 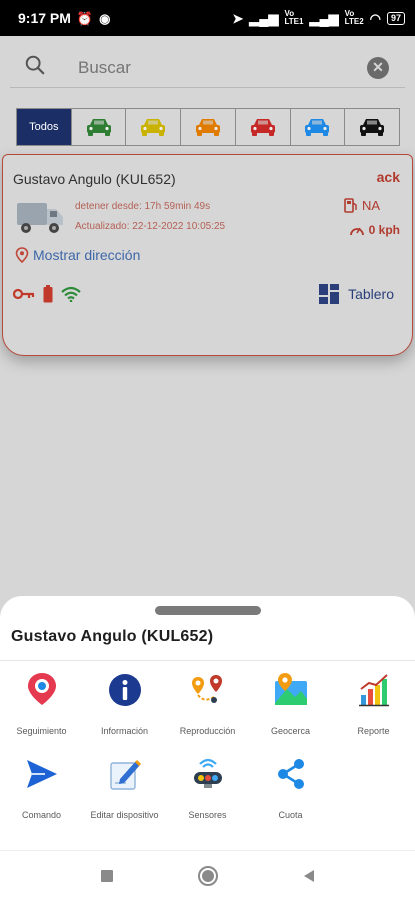 What do you see at coordinates (373, 731) in the screenshot?
I see `action-label: Reporte` at bounding box center [373, 731].